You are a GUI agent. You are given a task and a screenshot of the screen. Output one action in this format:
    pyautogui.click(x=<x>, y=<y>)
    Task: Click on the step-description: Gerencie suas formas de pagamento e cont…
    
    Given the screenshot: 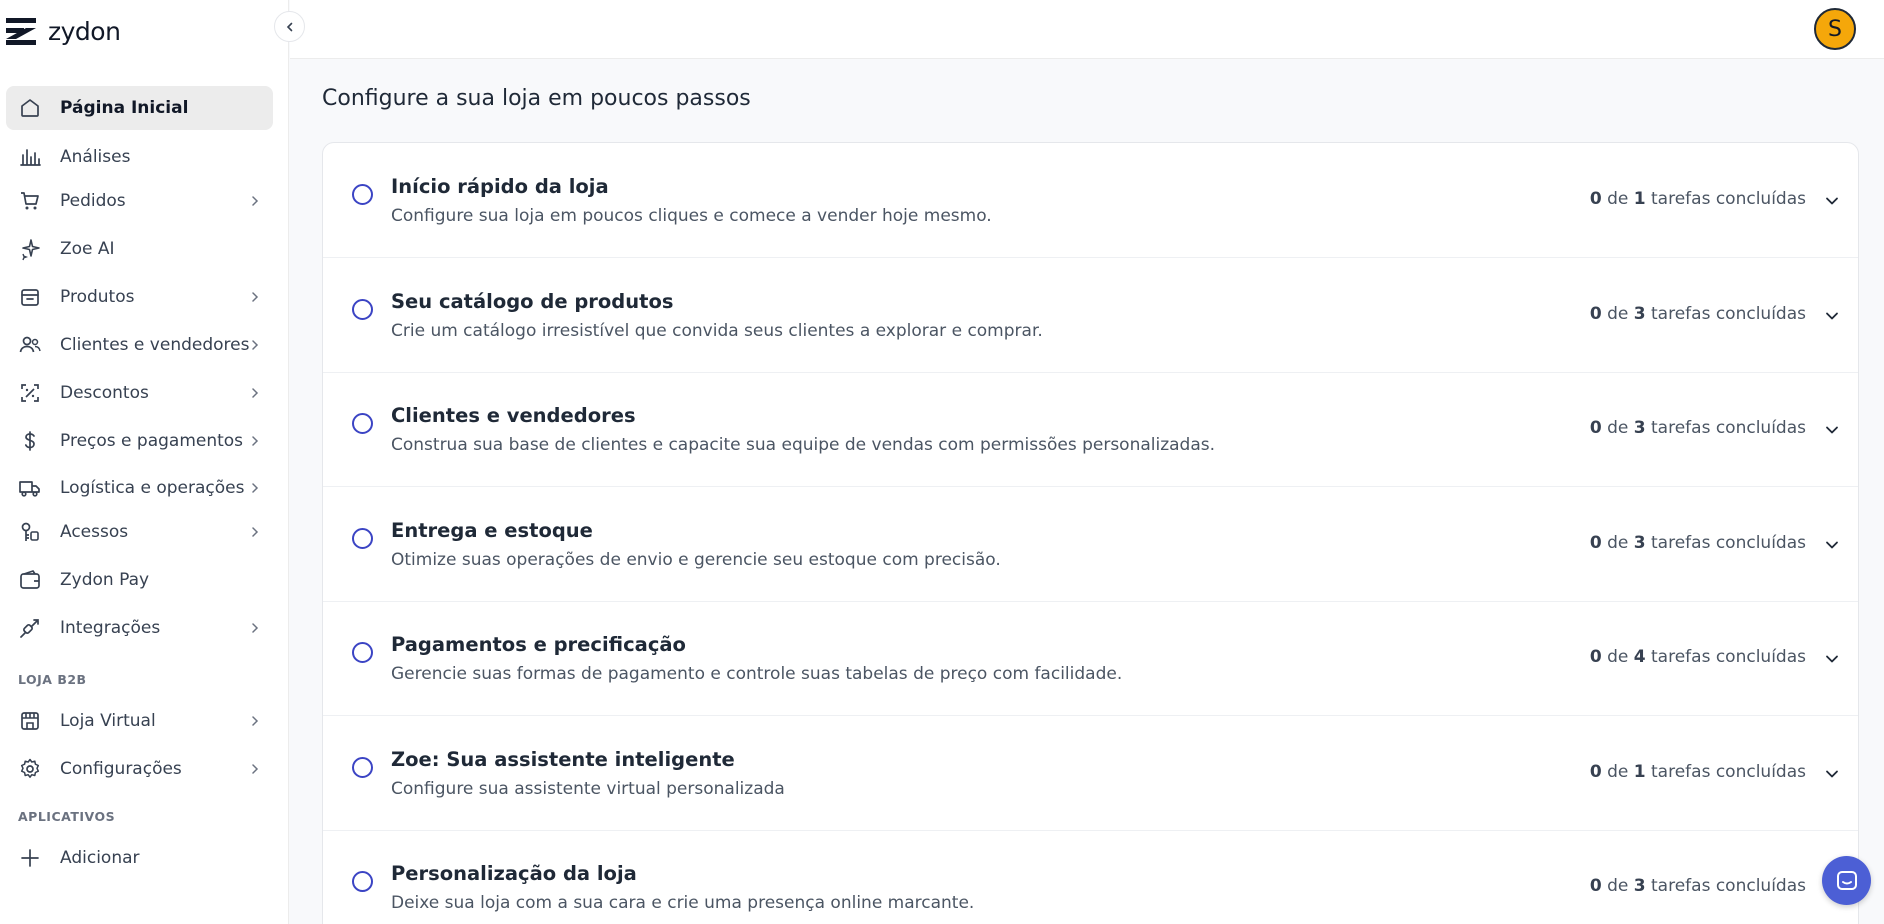 What is the action you would take?
    pyautogui.click(x=757, y=674)
    